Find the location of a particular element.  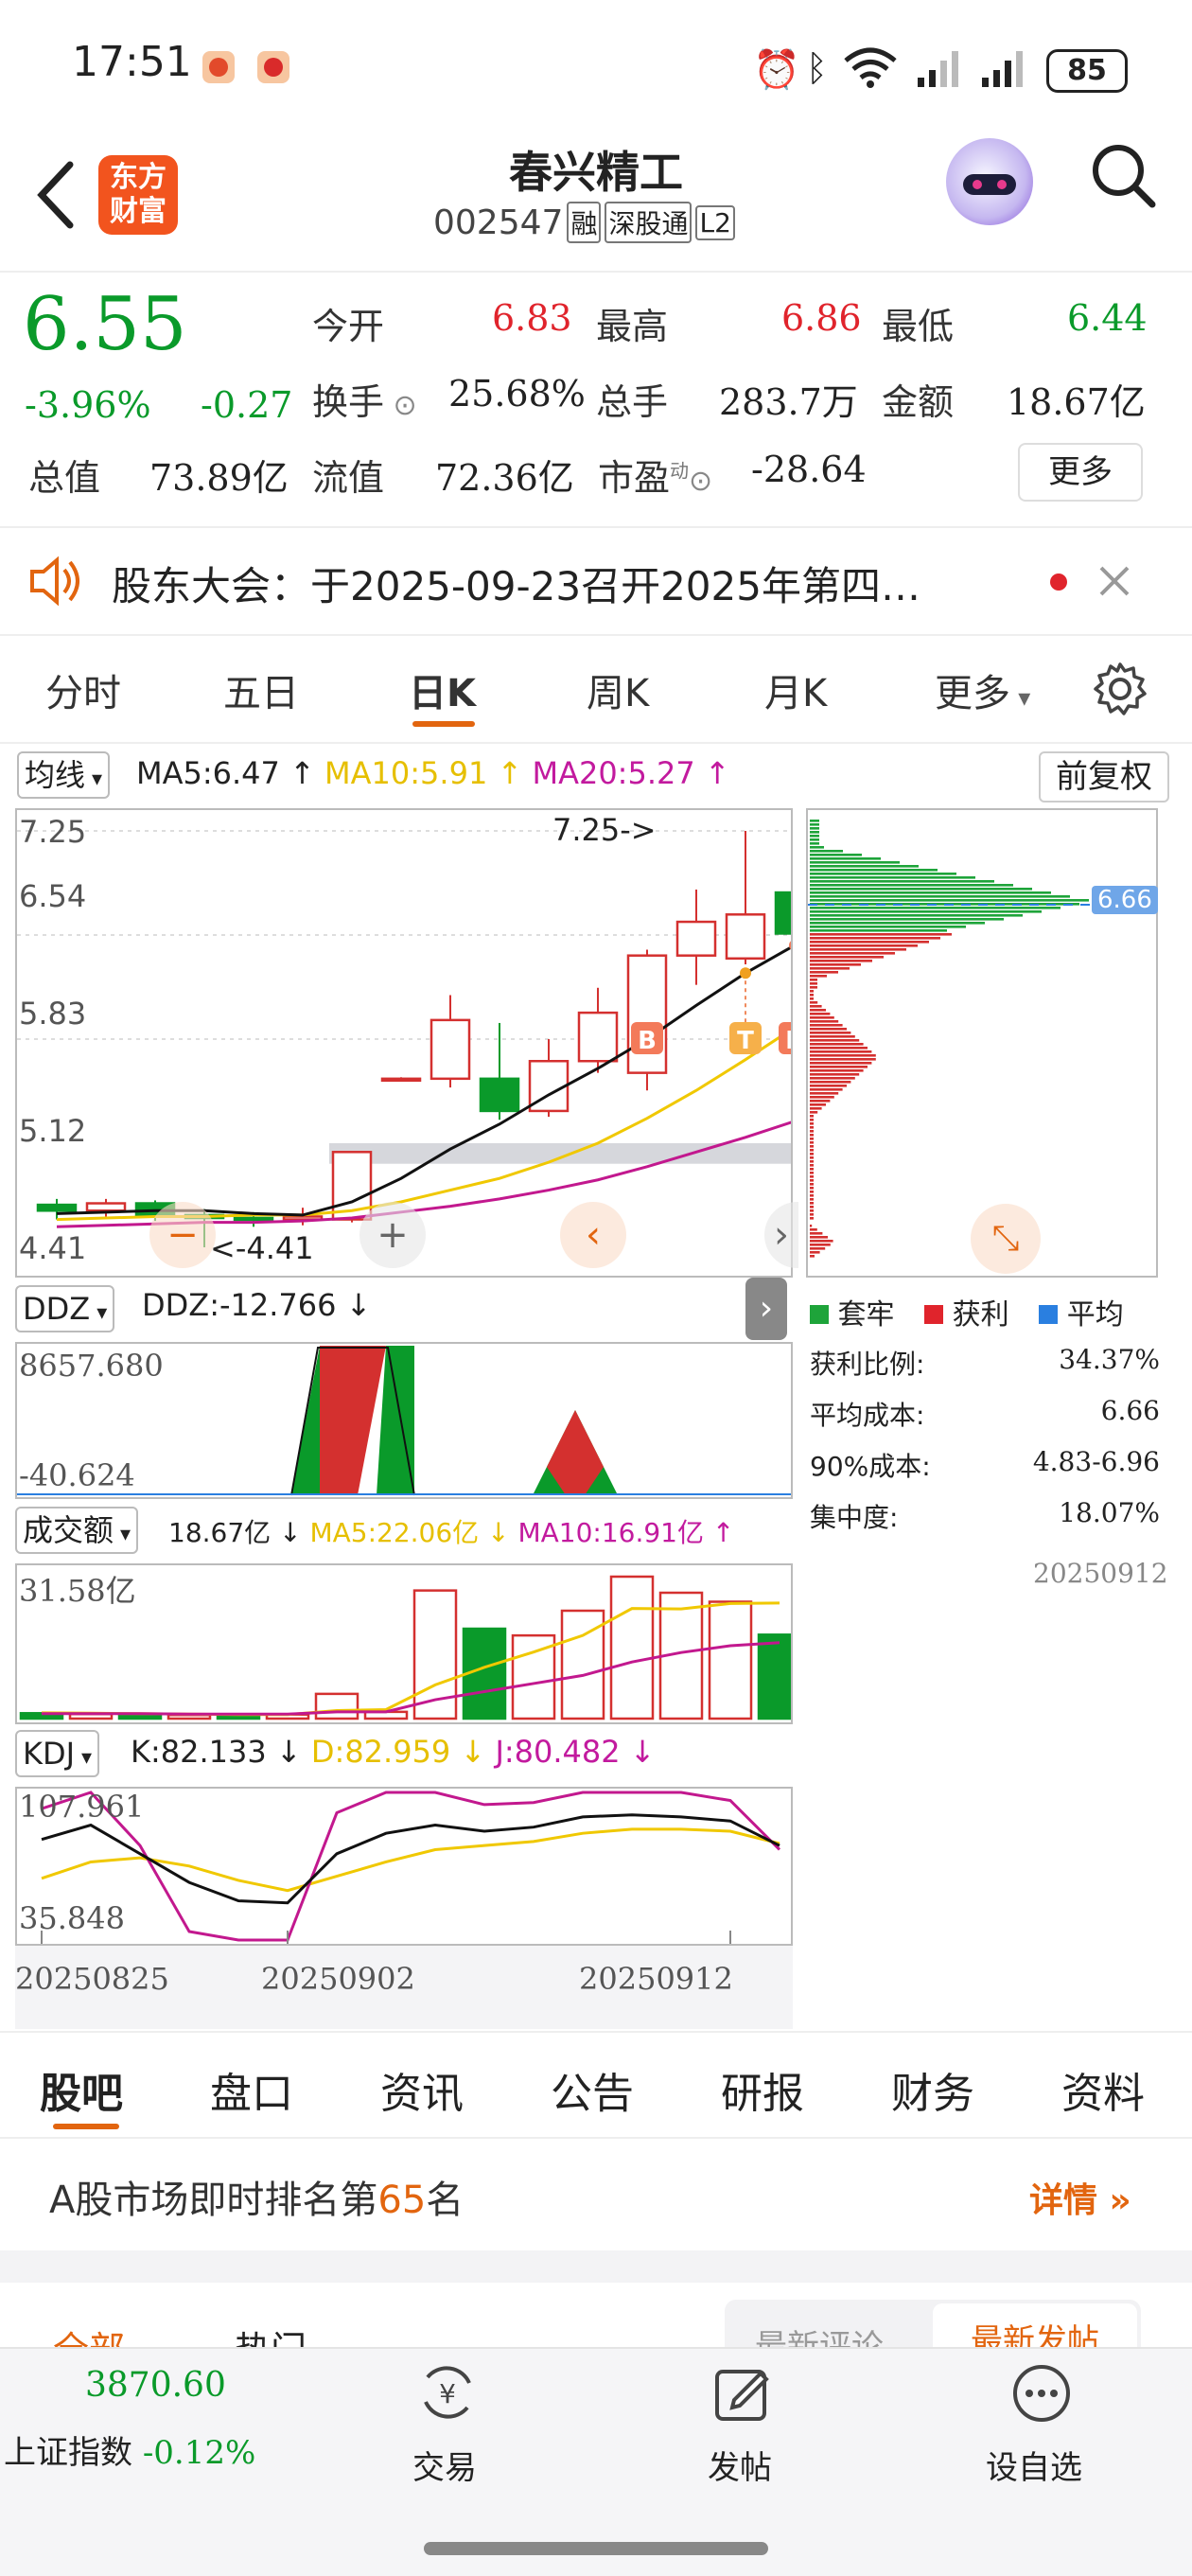

stat-label: 今开 is located at coordinates (348, 326).